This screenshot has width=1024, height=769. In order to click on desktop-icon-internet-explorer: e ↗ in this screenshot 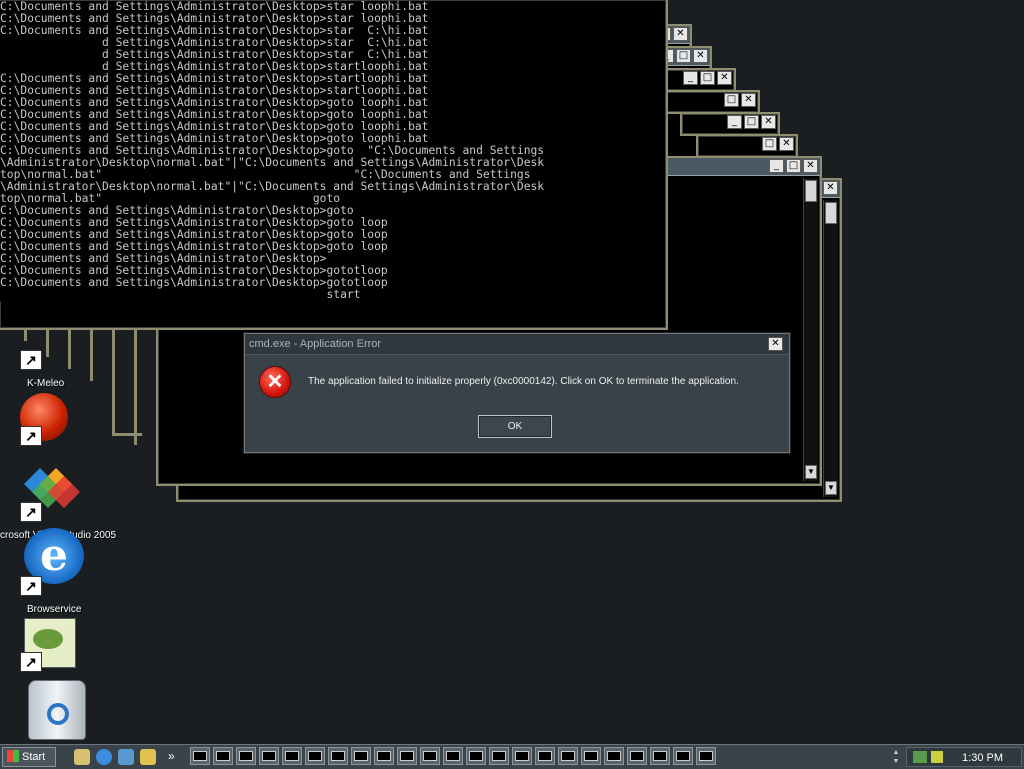, I will do `click(42, 563)`.